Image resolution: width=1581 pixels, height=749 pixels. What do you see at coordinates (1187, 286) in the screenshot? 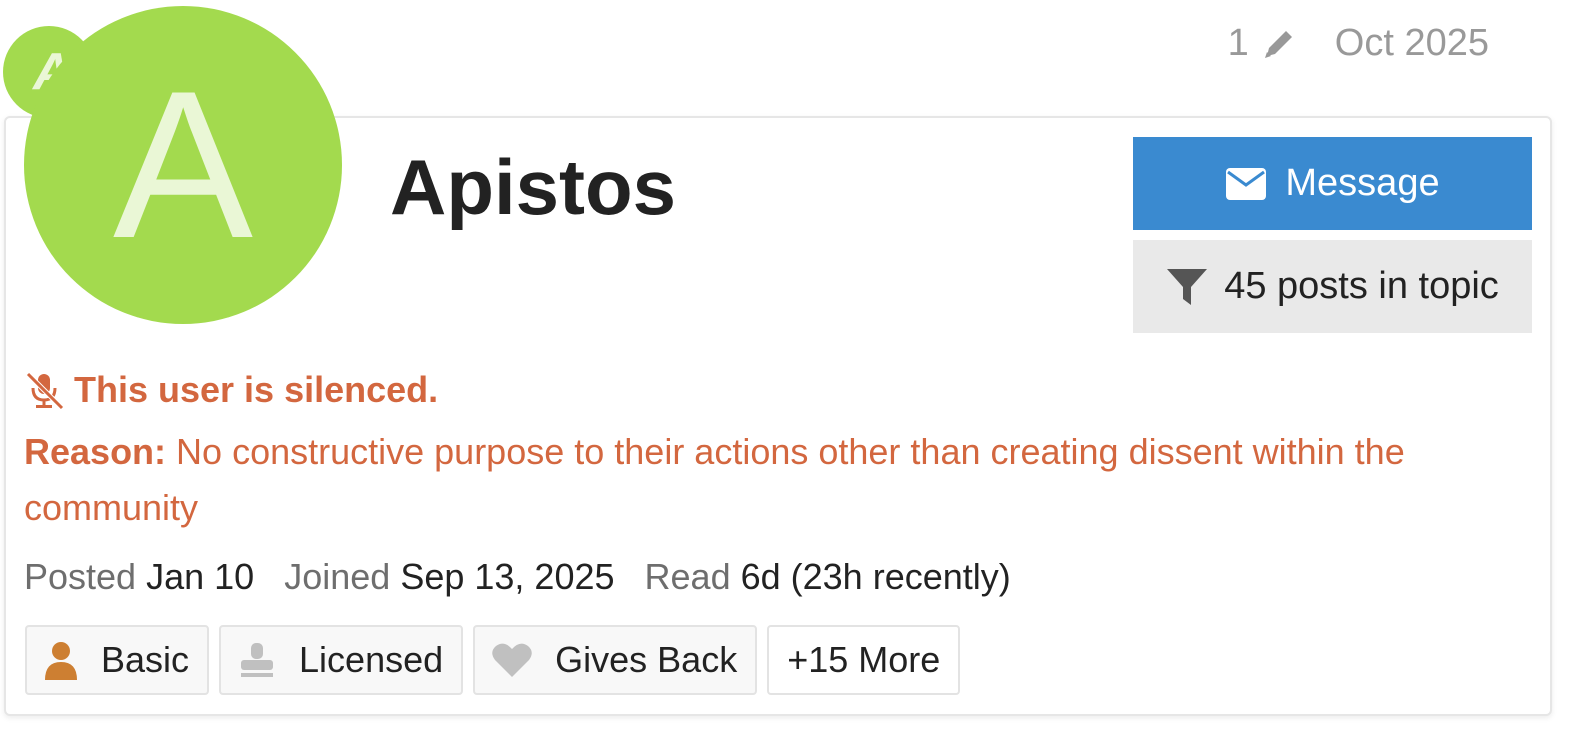
I see `funnel-icon` at bounding box center [1187, 286].